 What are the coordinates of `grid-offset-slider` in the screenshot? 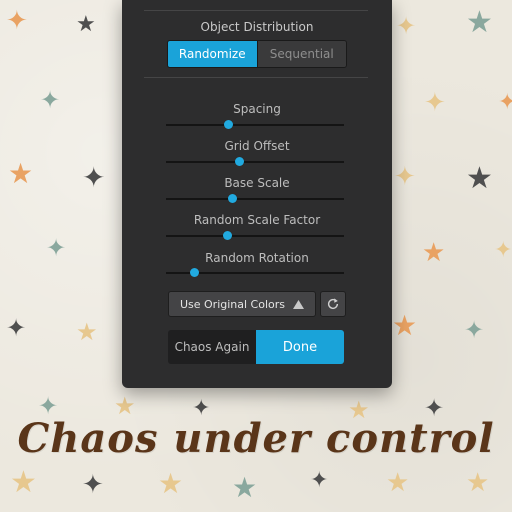 It's located at (255, 161).